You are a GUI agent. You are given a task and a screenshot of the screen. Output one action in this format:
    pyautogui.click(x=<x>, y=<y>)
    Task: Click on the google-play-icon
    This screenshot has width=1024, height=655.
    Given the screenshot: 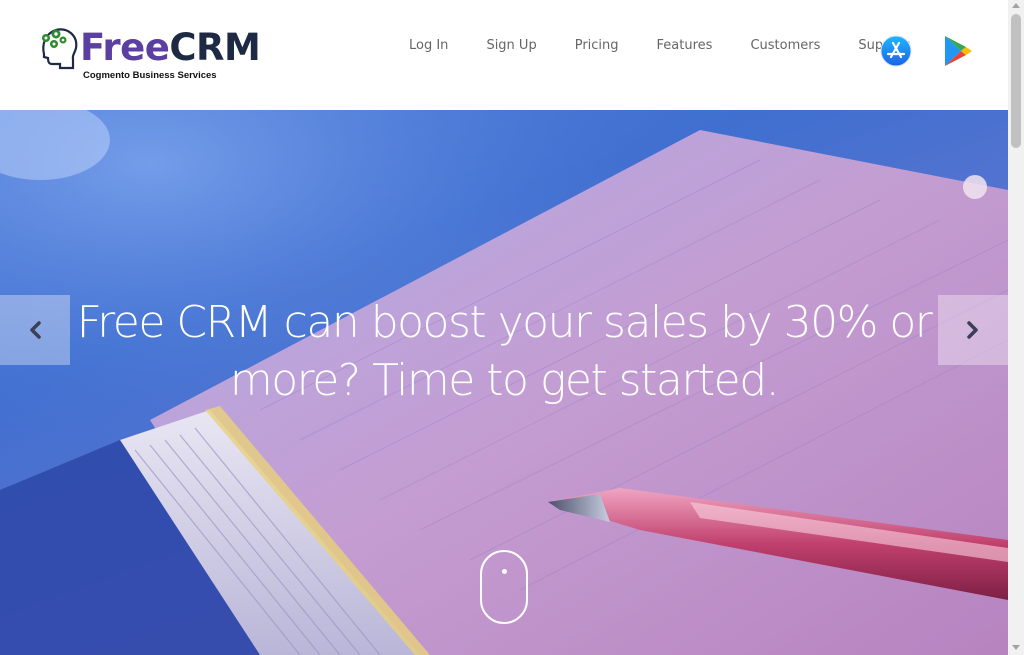 What is the action you would take?
    pyautogui.click(x=958, y=51)
    